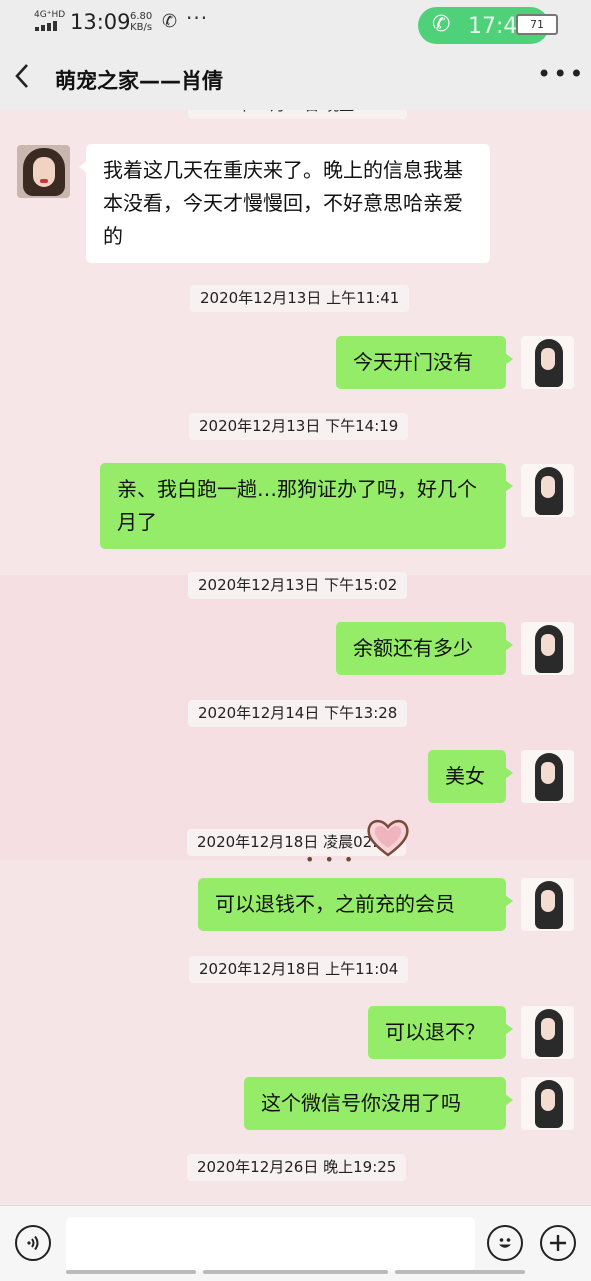 This screenshot has width=591, height=1281. What do you see at coordinates (284, 203) in the screenshot?
I see `message-bubble-received: 我着这几天在重庆来了。晚上的信息我基本没看，今天才慢慢回，不好意思哈亲爱的` at bounding box center [284, 203].